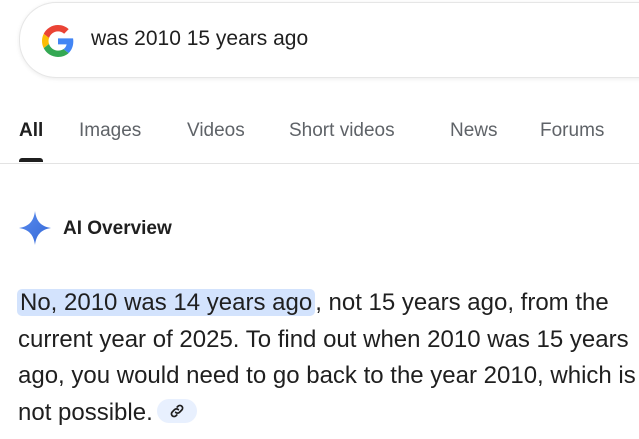 This screenshot has height=439, width=639. Describe the element at coordinates (58, 41) in the screenshot. I see `google-g-icon` at that location.